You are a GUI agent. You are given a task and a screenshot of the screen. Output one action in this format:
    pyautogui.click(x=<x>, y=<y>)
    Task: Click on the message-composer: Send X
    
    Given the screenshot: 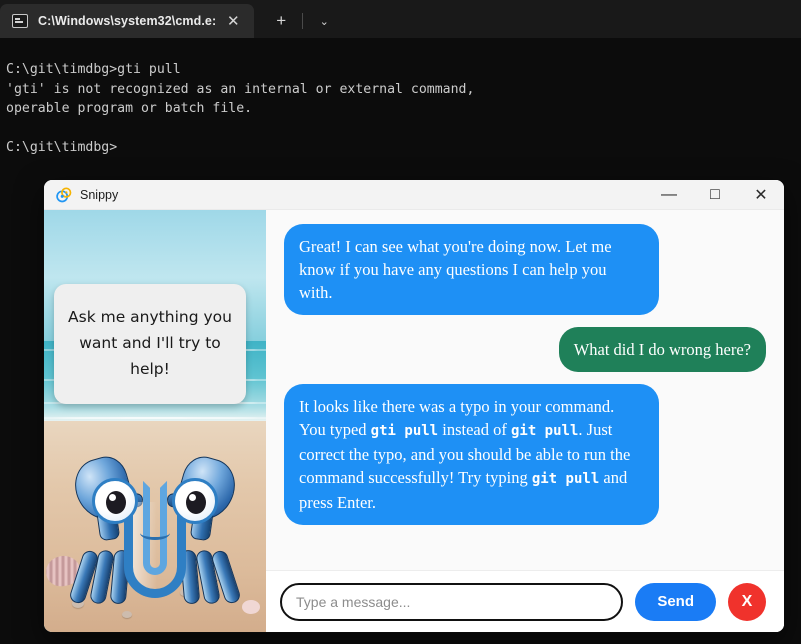 What is the action you would take?
    pyautogui.click(x=525, y=601)
    